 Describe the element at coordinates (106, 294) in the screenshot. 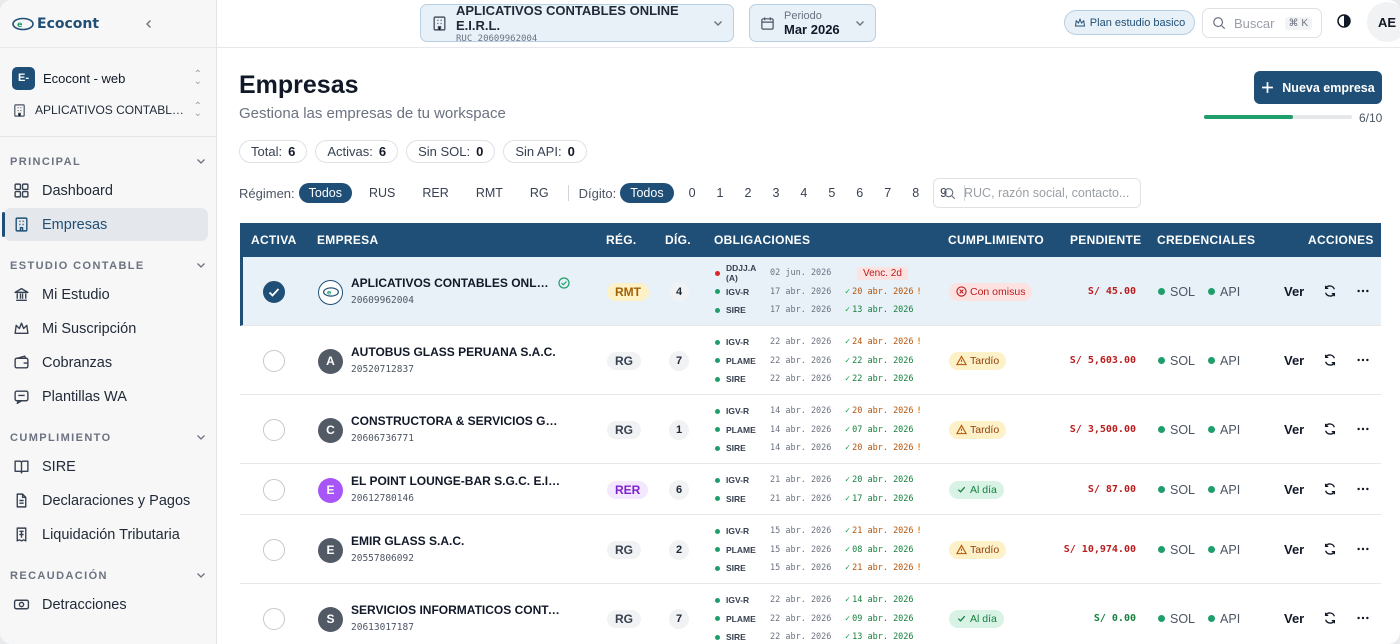

I see `sidebar-item-mi-estudio: Mi Estudio` at that location.